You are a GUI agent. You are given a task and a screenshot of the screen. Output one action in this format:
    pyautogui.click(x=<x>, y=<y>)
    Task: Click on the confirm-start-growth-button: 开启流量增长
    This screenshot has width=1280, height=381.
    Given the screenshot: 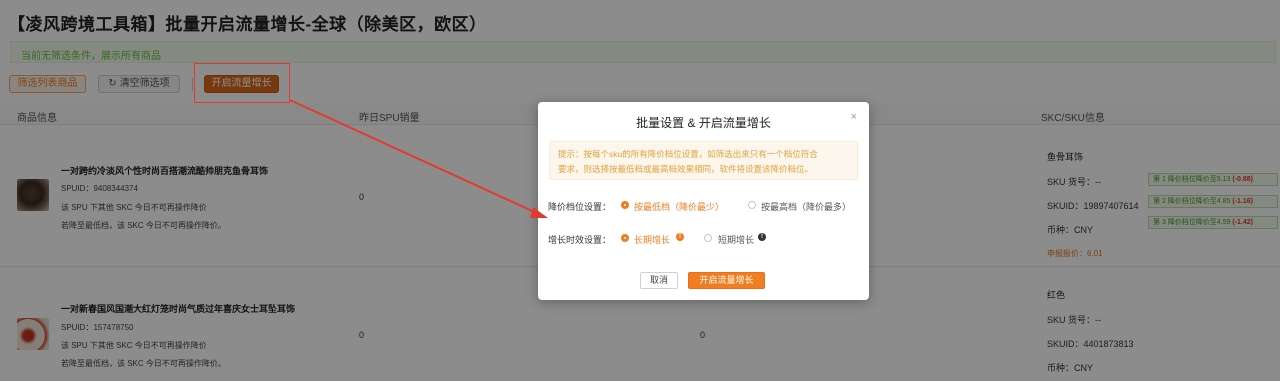 What is the action you would take?
    pyautogui.click(x=726, y=280)
    